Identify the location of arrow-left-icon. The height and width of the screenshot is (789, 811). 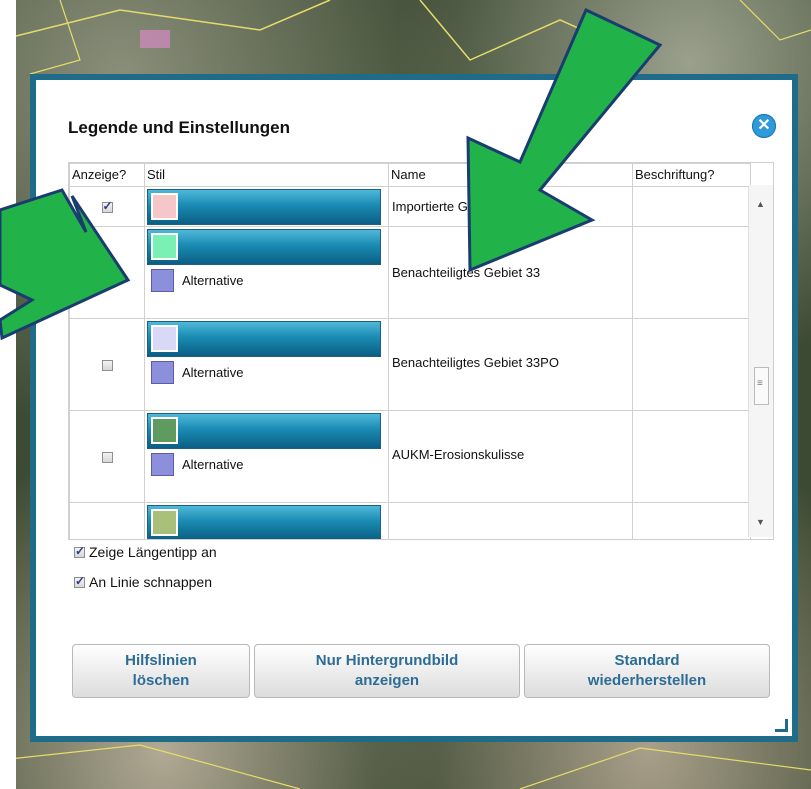
(65, 264).